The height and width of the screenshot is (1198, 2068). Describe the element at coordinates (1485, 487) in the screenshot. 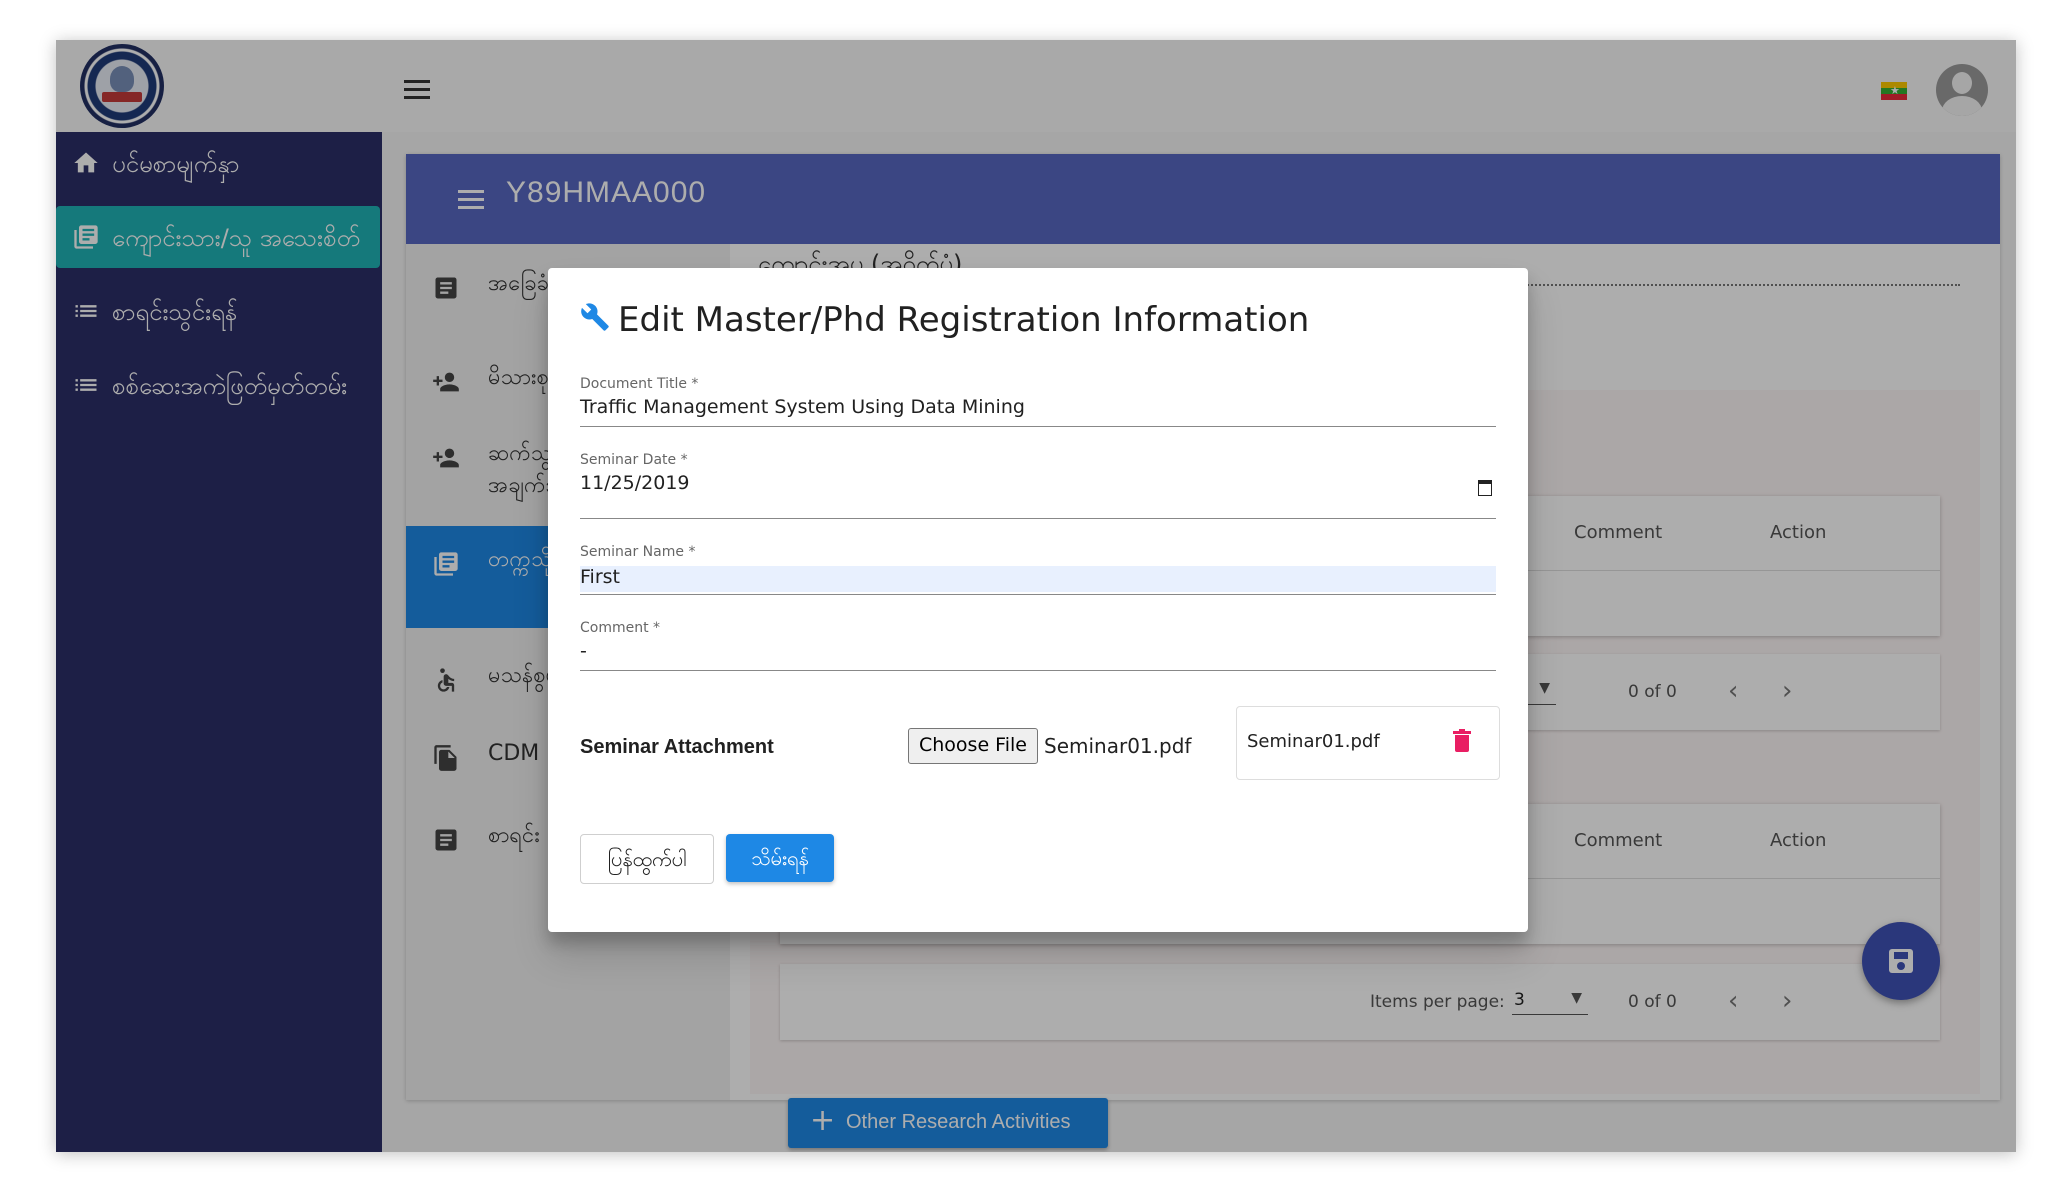

I see `calendar-icon` at that location.